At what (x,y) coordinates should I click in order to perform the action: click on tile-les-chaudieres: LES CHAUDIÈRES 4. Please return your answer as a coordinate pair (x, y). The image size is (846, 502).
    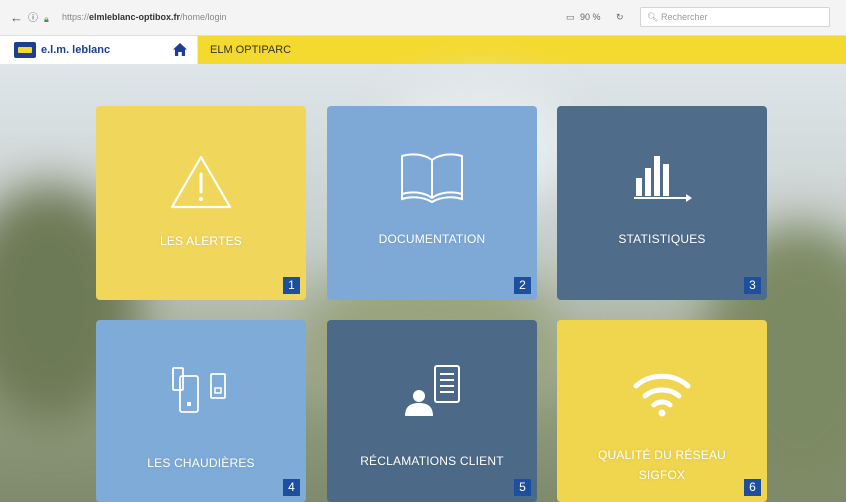
    Looking at the image, I should click on (201, 411).